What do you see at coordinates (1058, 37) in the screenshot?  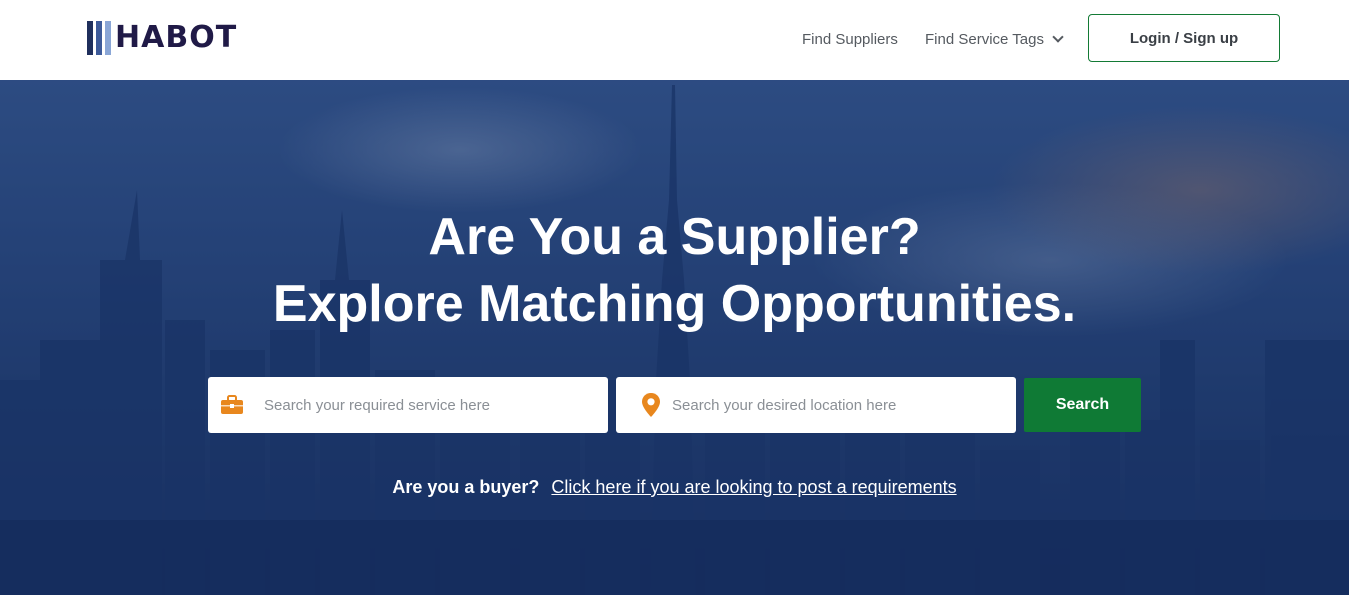 I see `chevron-down-icon` at bounding box center [1058, 37].